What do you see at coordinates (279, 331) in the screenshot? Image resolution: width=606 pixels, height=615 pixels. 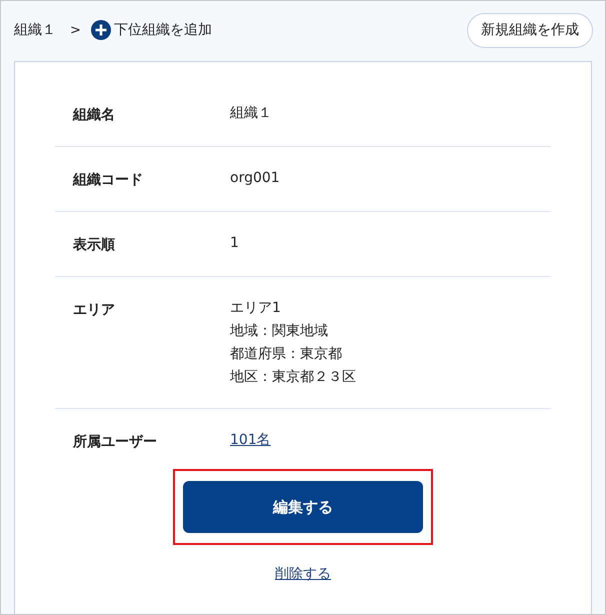 I see `field-value: 地域：関東地域` at bounding box center [279, 331].